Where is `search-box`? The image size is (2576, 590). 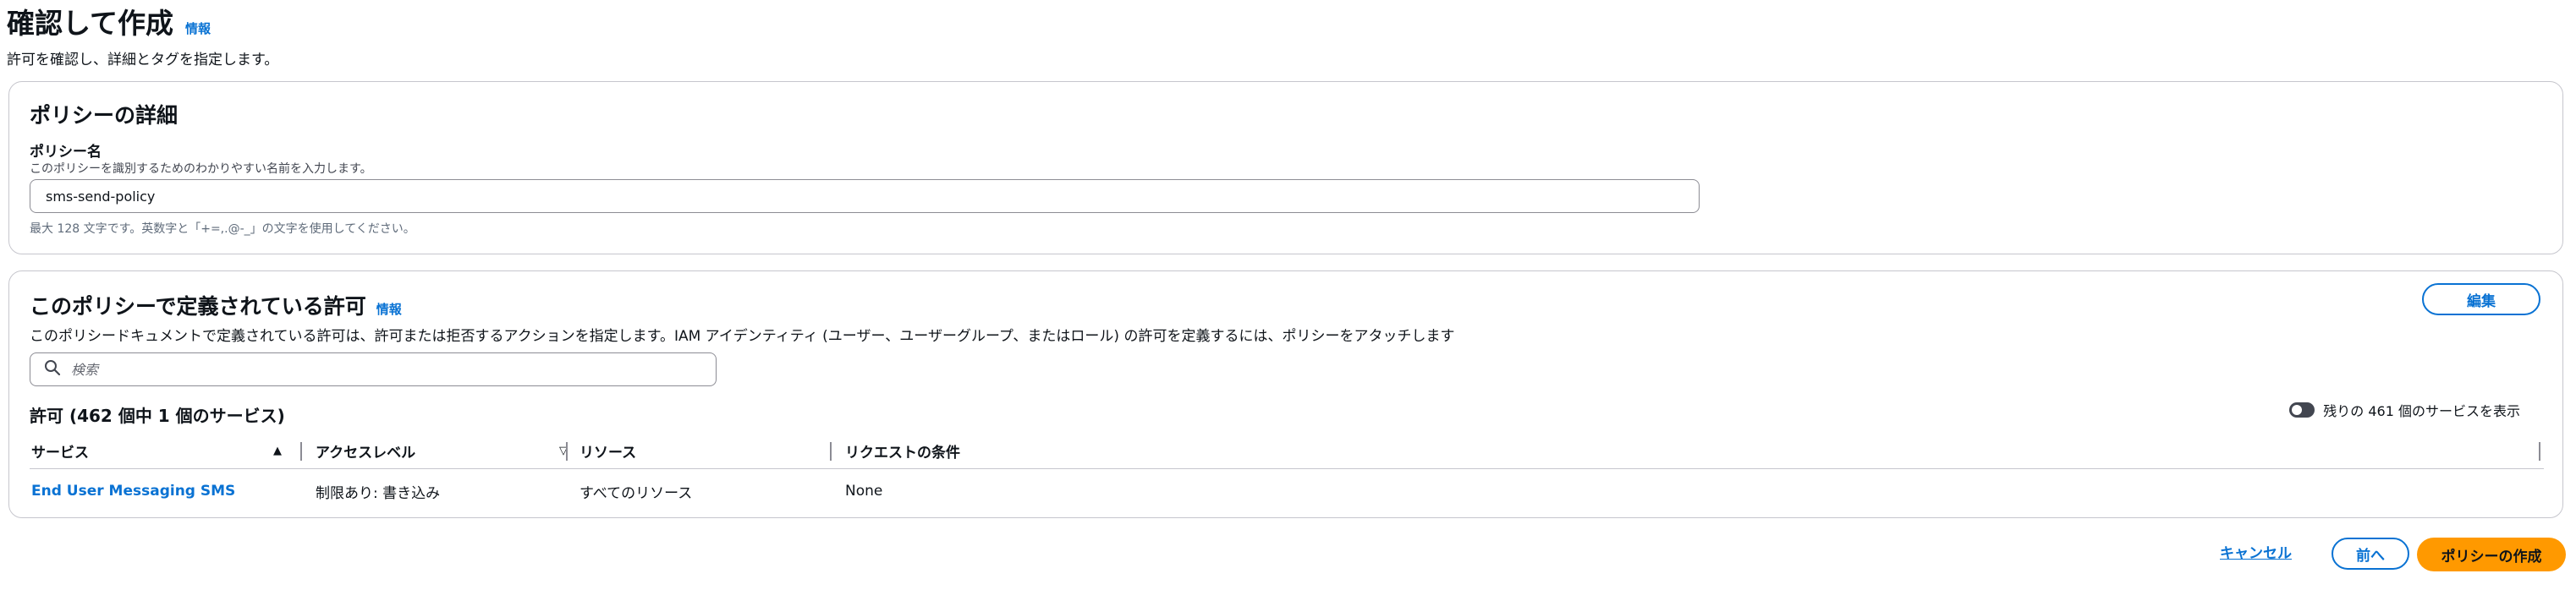
search-box is located at coordinates (373, 369).